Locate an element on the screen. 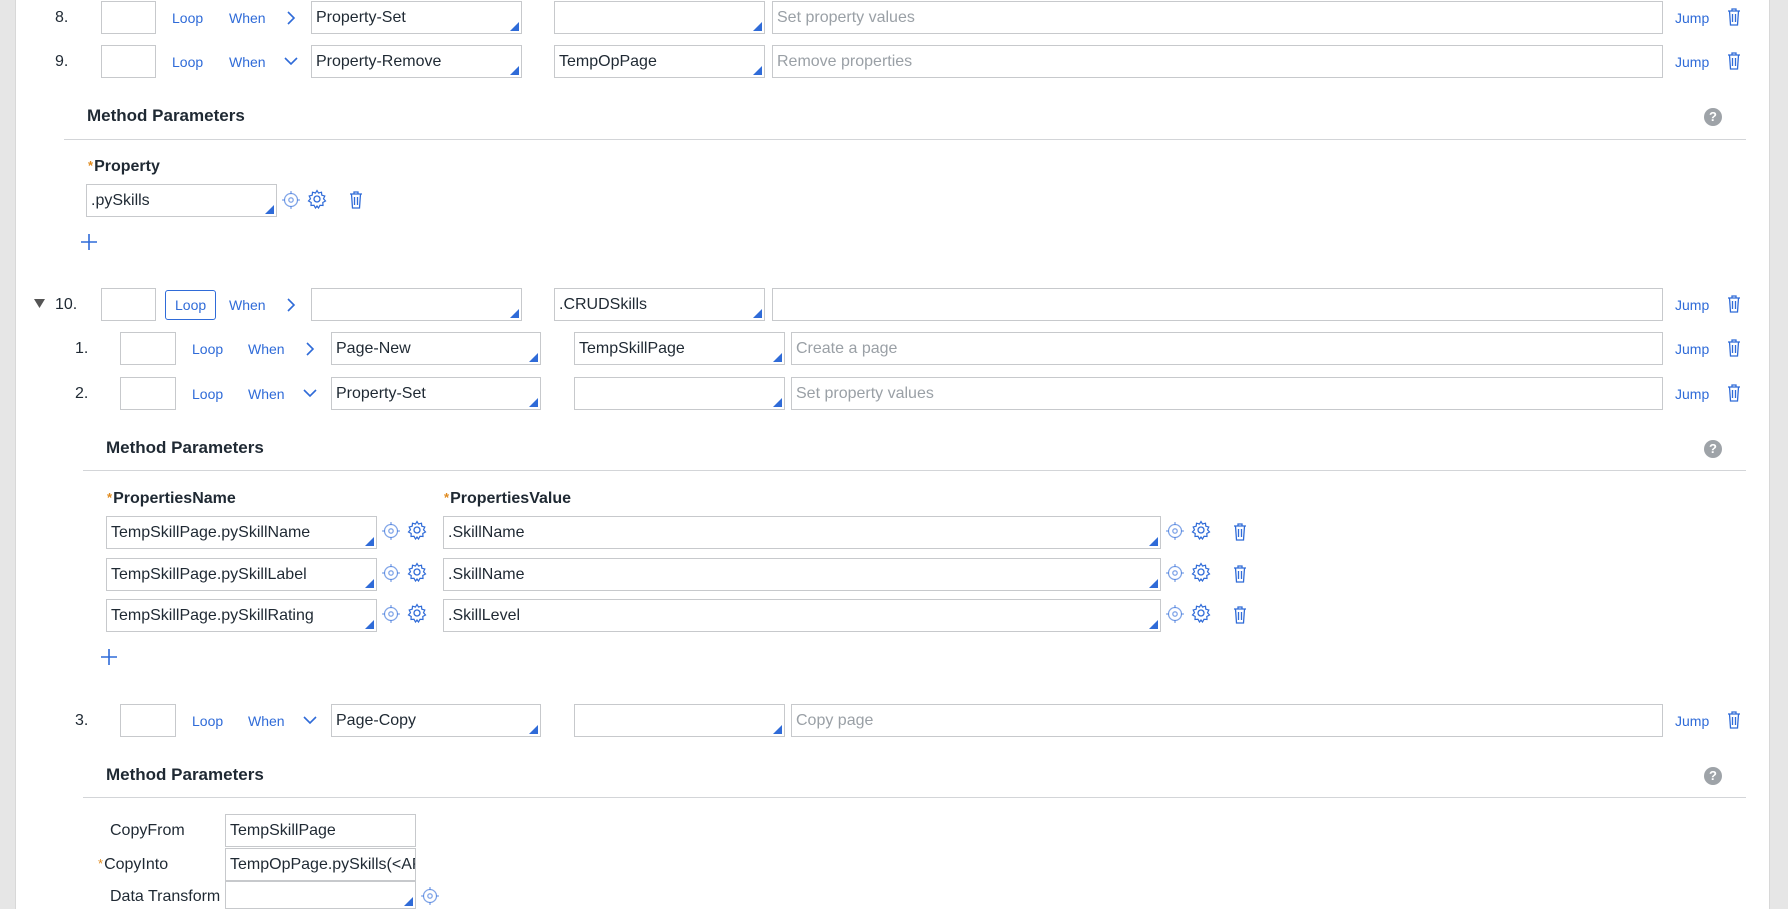 The height and width of the screenshot is (909, 1788). properties-name-input: TempSkillPage.pySkillName is located at coordinates (241, 532).